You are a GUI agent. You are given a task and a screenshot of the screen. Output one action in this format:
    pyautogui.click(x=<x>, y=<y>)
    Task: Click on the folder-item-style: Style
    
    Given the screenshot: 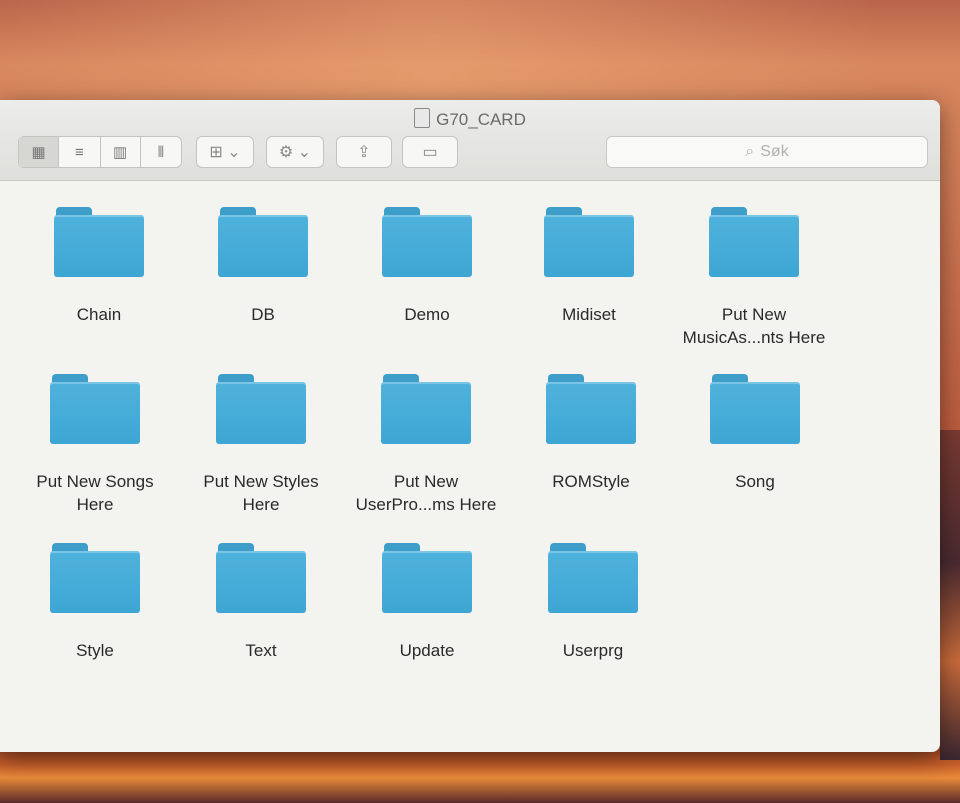 What is the action you would take?
    pyautogui.click(x=95, y=602)
    